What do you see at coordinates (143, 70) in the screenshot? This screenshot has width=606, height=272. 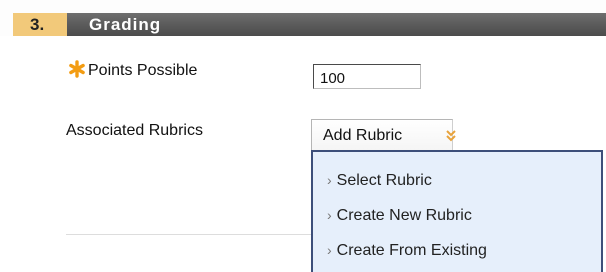 I see `points-possible-label: Points Possible` at bounding box center [143, 70].